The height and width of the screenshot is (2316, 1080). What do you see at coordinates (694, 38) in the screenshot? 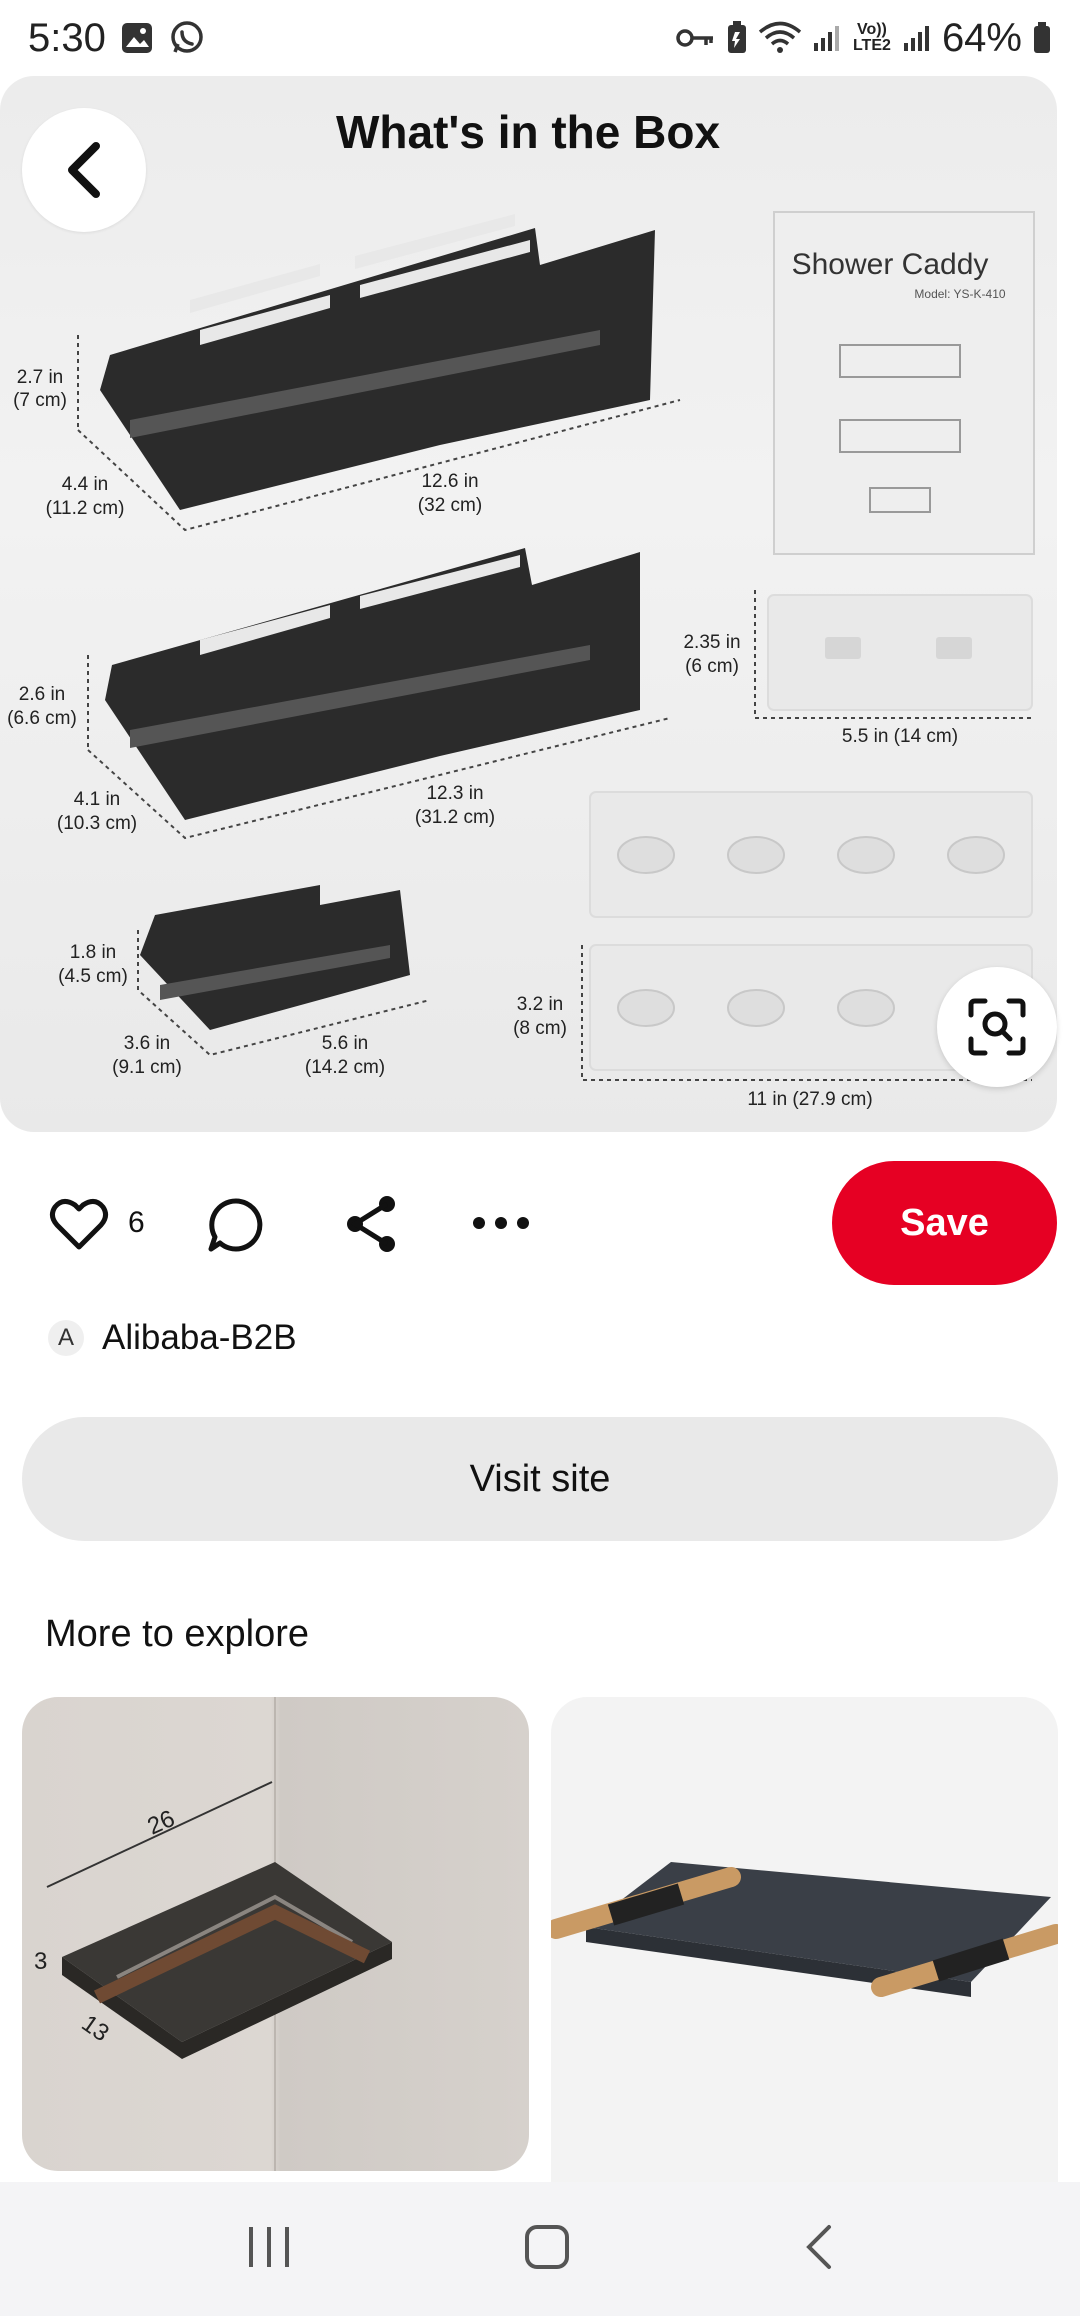
I see `vpn-key-icon` at bounding box center [694, 38].